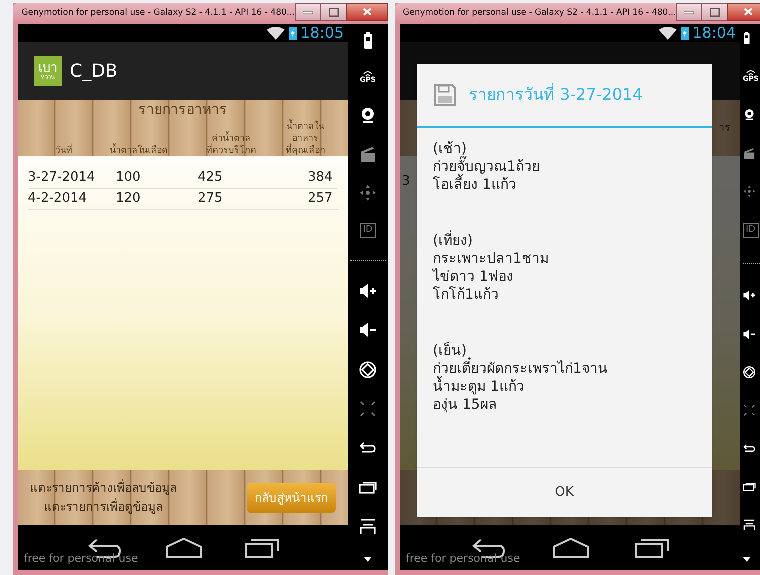 The image size is (760, 575). Describe the element at coordinates (139, 151) in the screenshot. I see `column-header: น้ำตาลในเลือด` at that location.